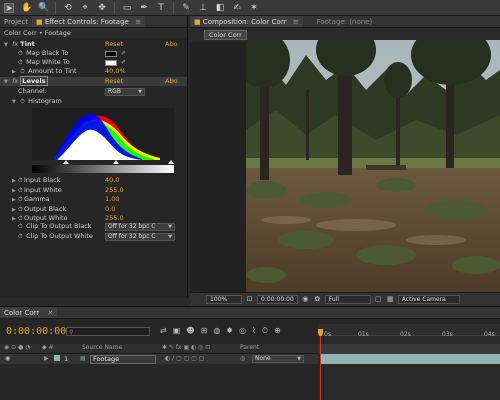 This screenshot has height=400, width=500. I want to click on region-of-interest-icon: ▢, so click(378, 299).